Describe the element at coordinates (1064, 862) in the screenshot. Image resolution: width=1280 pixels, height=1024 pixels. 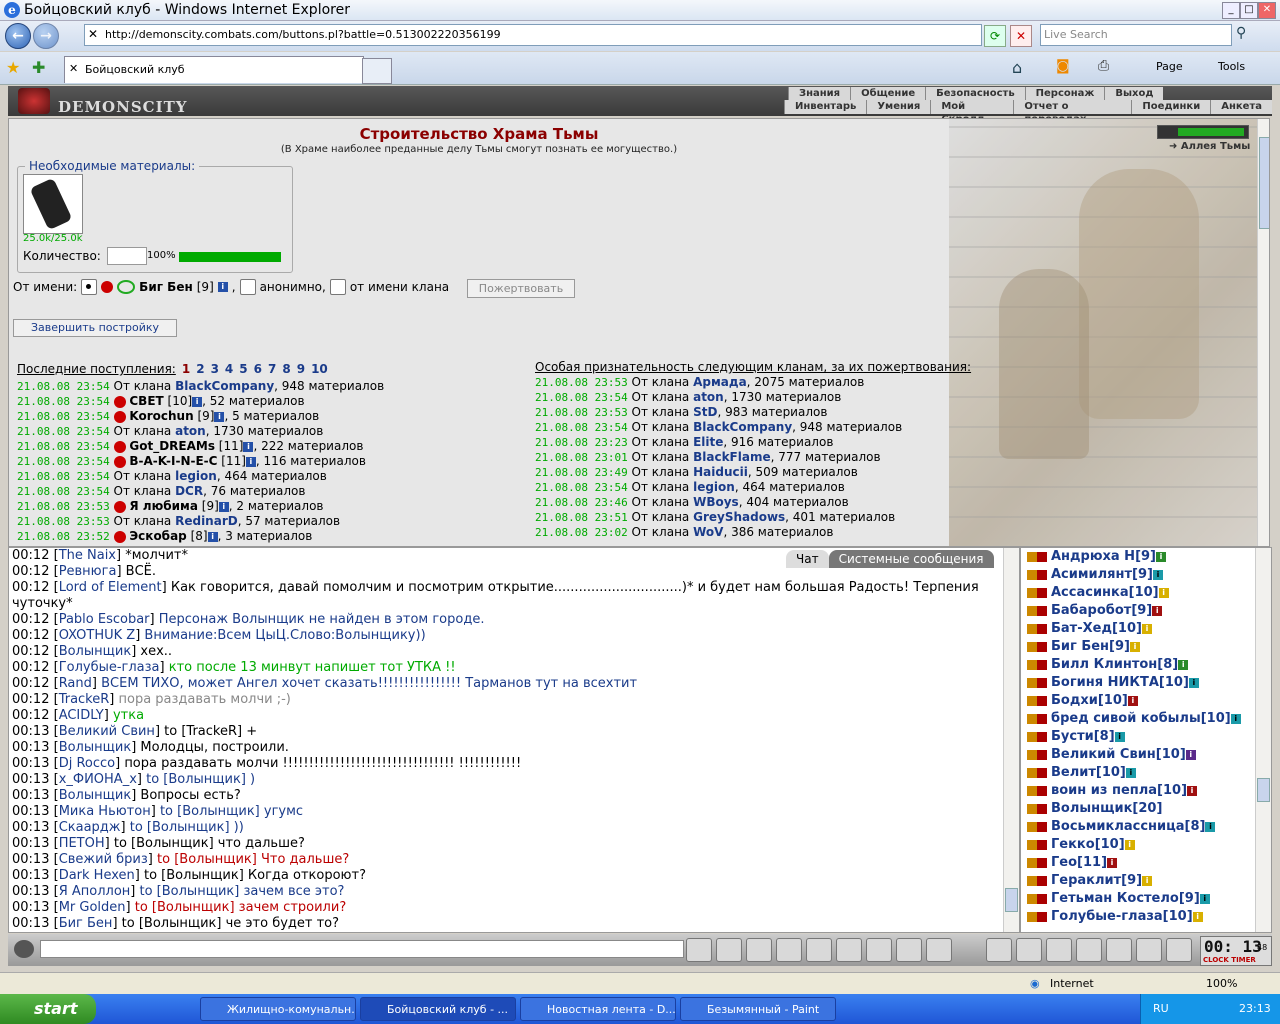
I see `user-name: Гео` at that location.